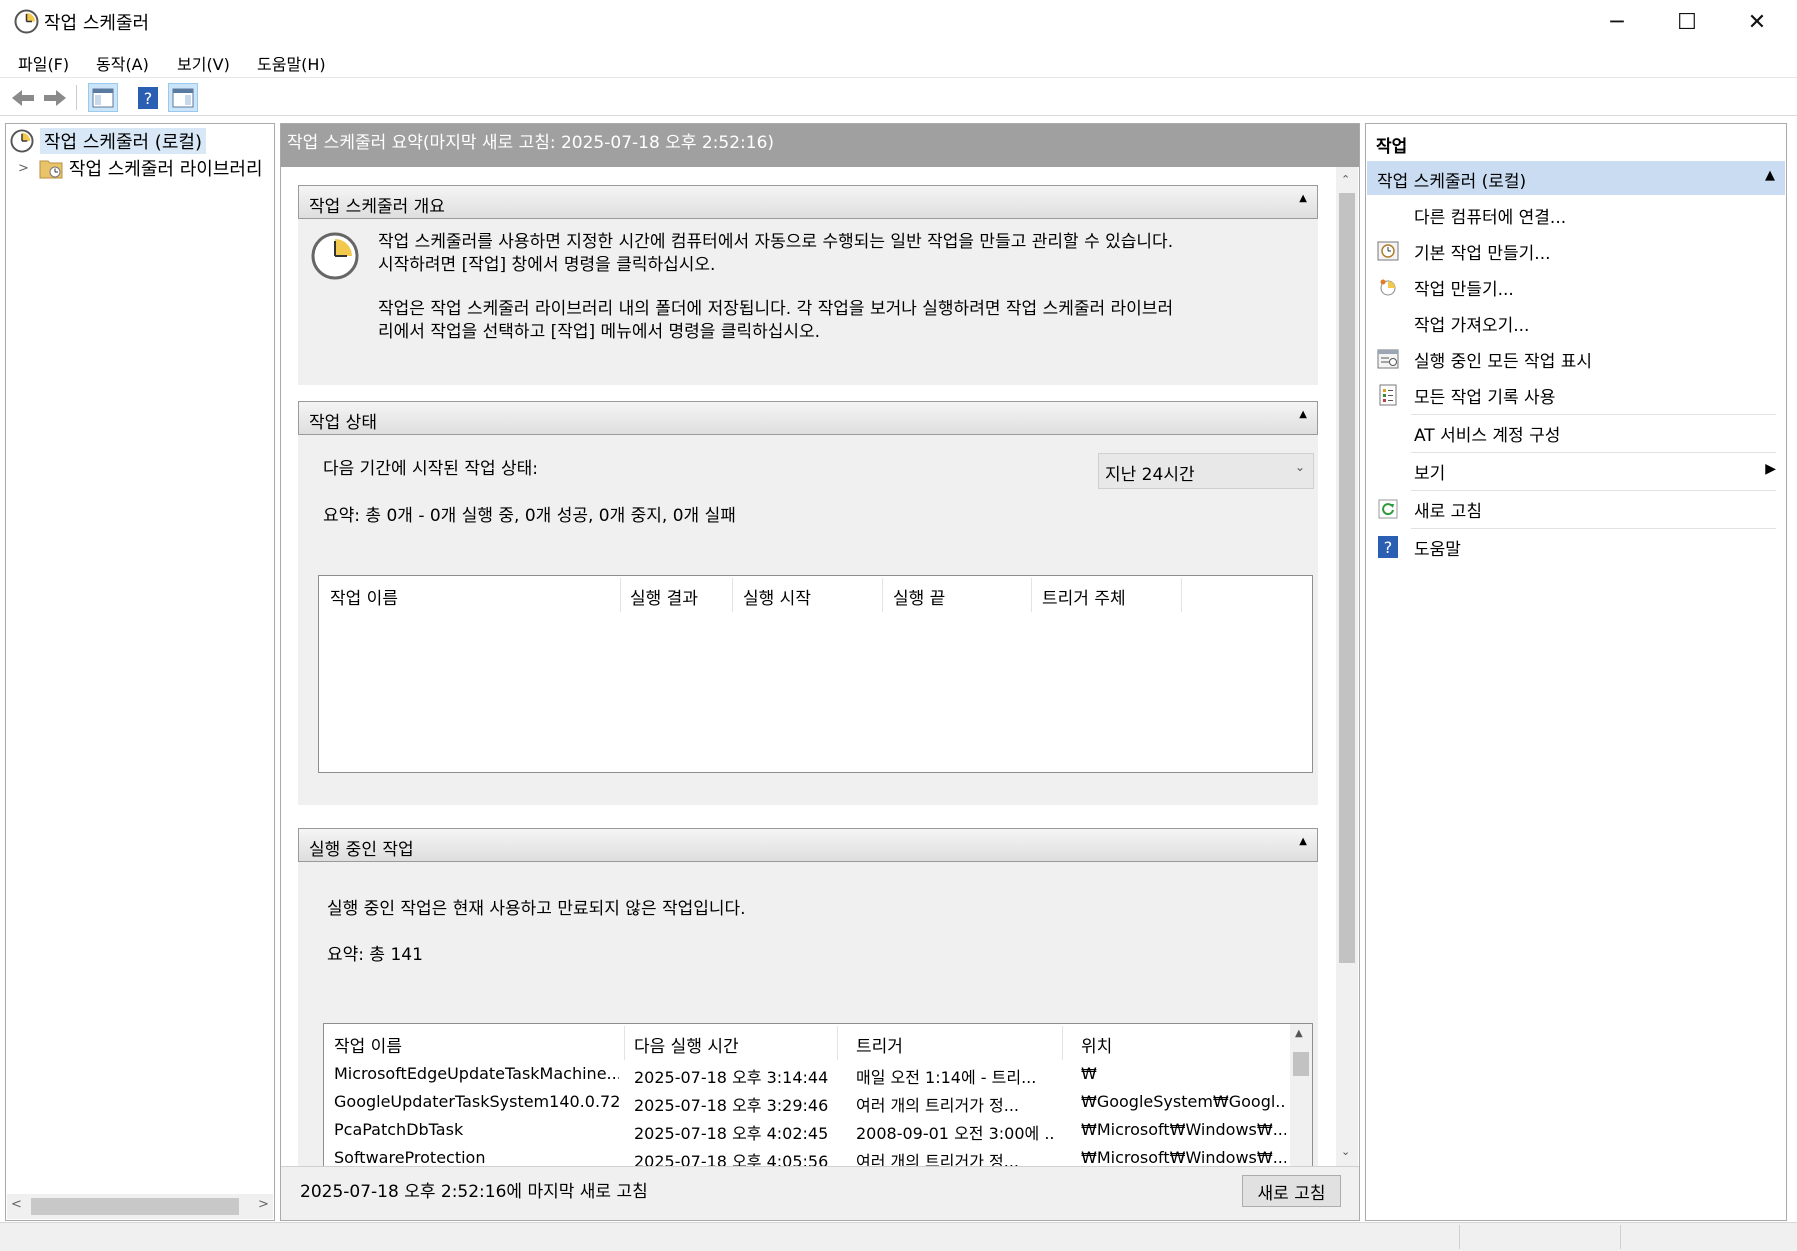  Describe the element at coordinates (1687, 22) in the screenshot. I see `maximize-button: ☐` at that location.